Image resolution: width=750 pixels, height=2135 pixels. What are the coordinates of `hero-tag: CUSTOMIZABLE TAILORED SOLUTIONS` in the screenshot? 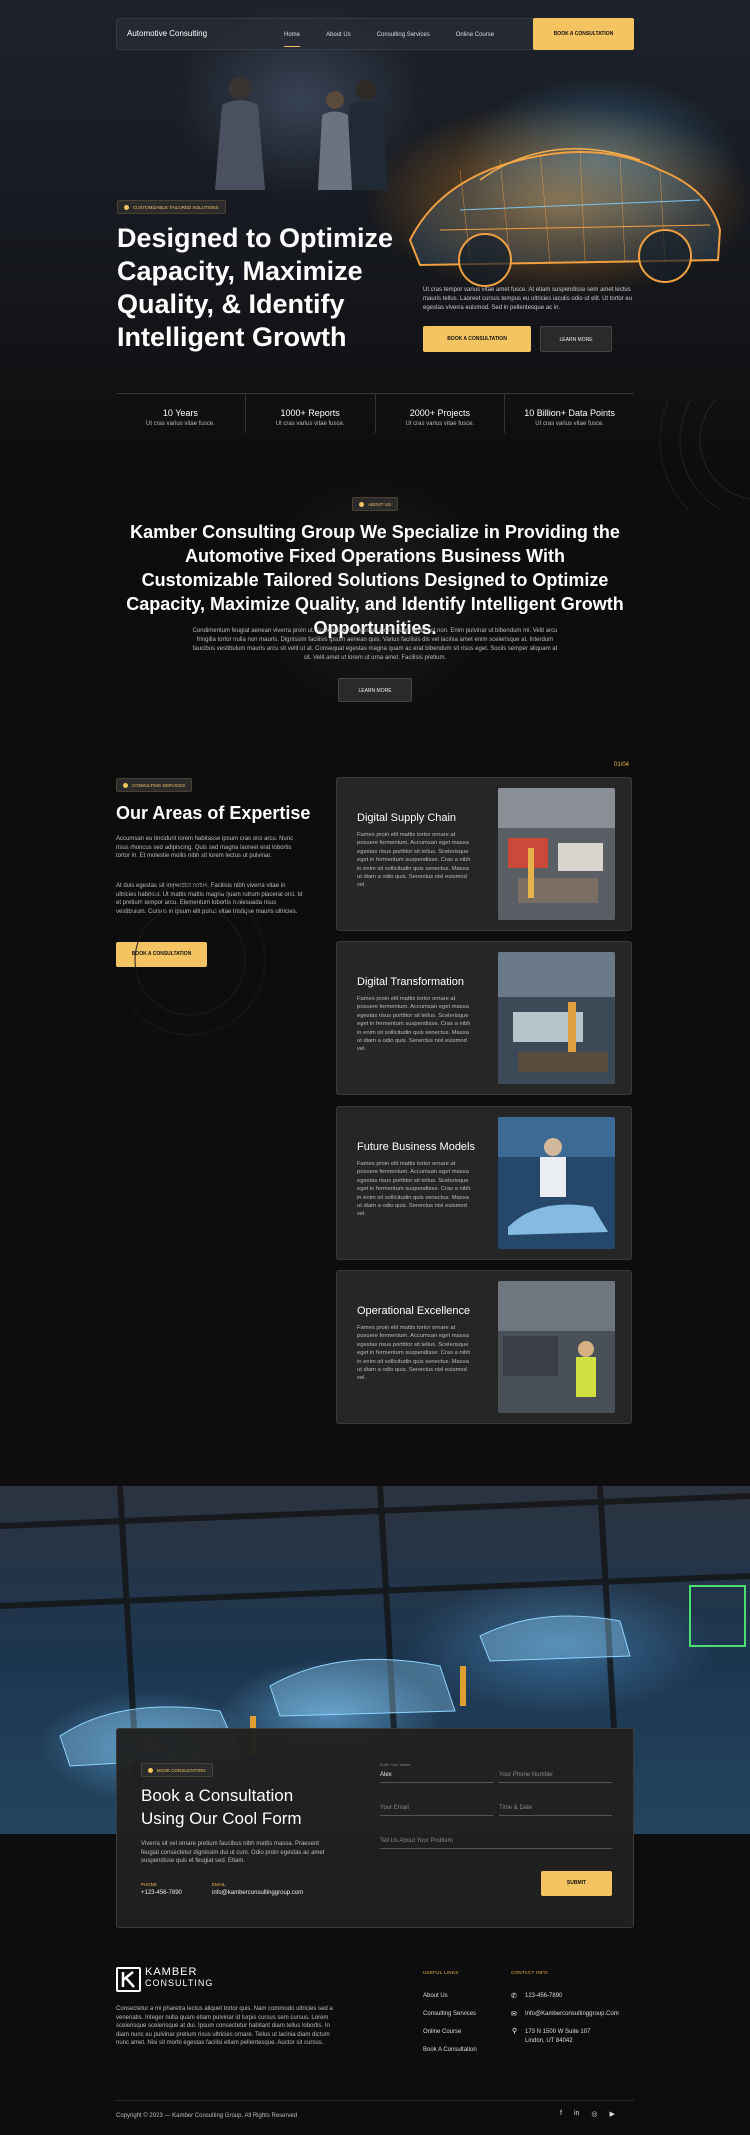 It's located at (171, 207).